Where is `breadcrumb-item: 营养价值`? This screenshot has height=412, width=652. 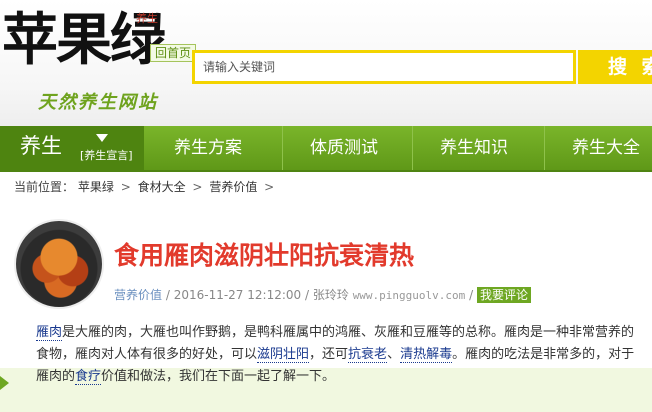 breadcrumb-item: 营养价值 is located at coordinates (233, 187).